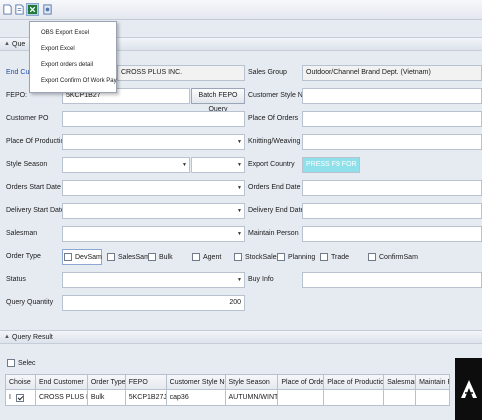 This screenshot has height=420, width=482. I want to click on select-all-checkbox, so click(11, 363).